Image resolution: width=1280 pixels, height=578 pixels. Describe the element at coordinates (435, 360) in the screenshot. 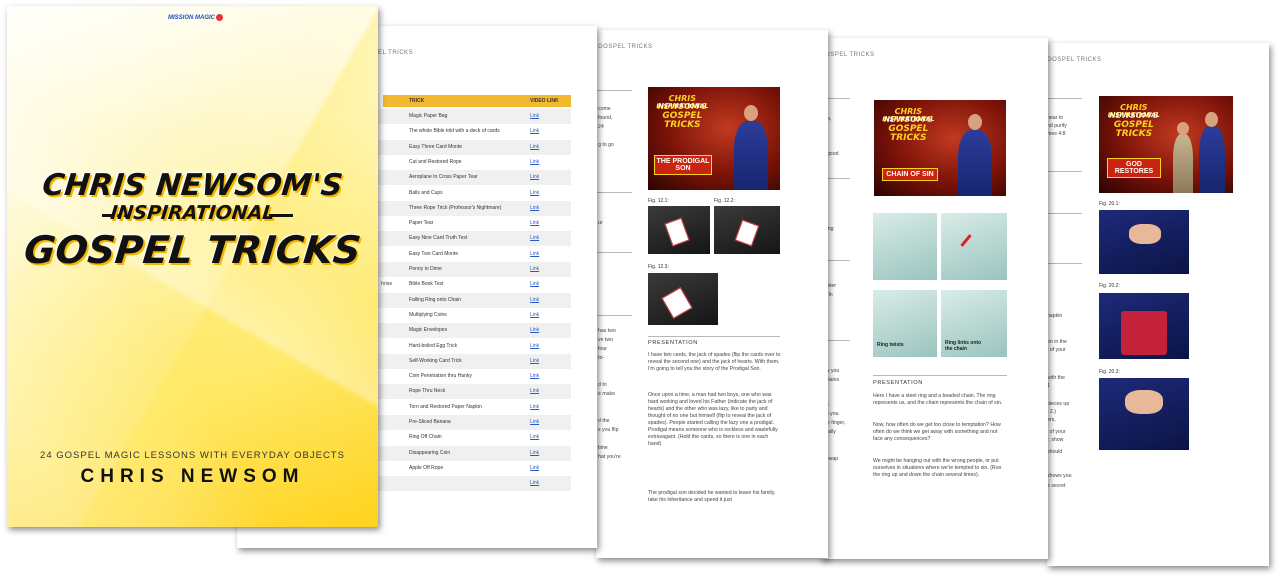

I see `trick-title: Self-Working Card Trick` at that location.